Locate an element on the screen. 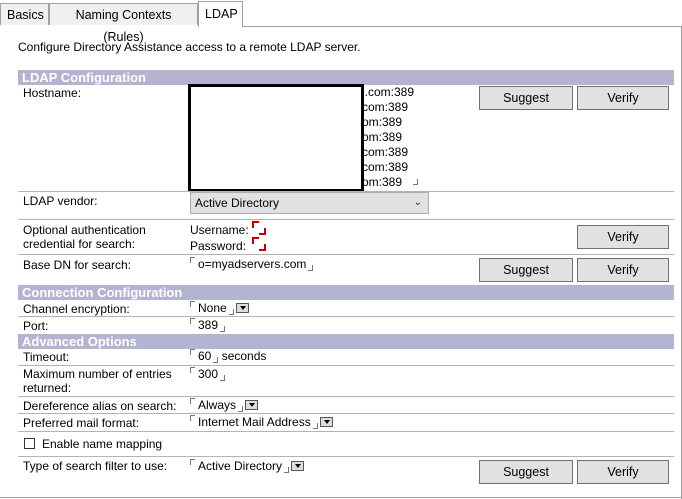  channel-encryption-field: None is located at coordinates (219, 308).